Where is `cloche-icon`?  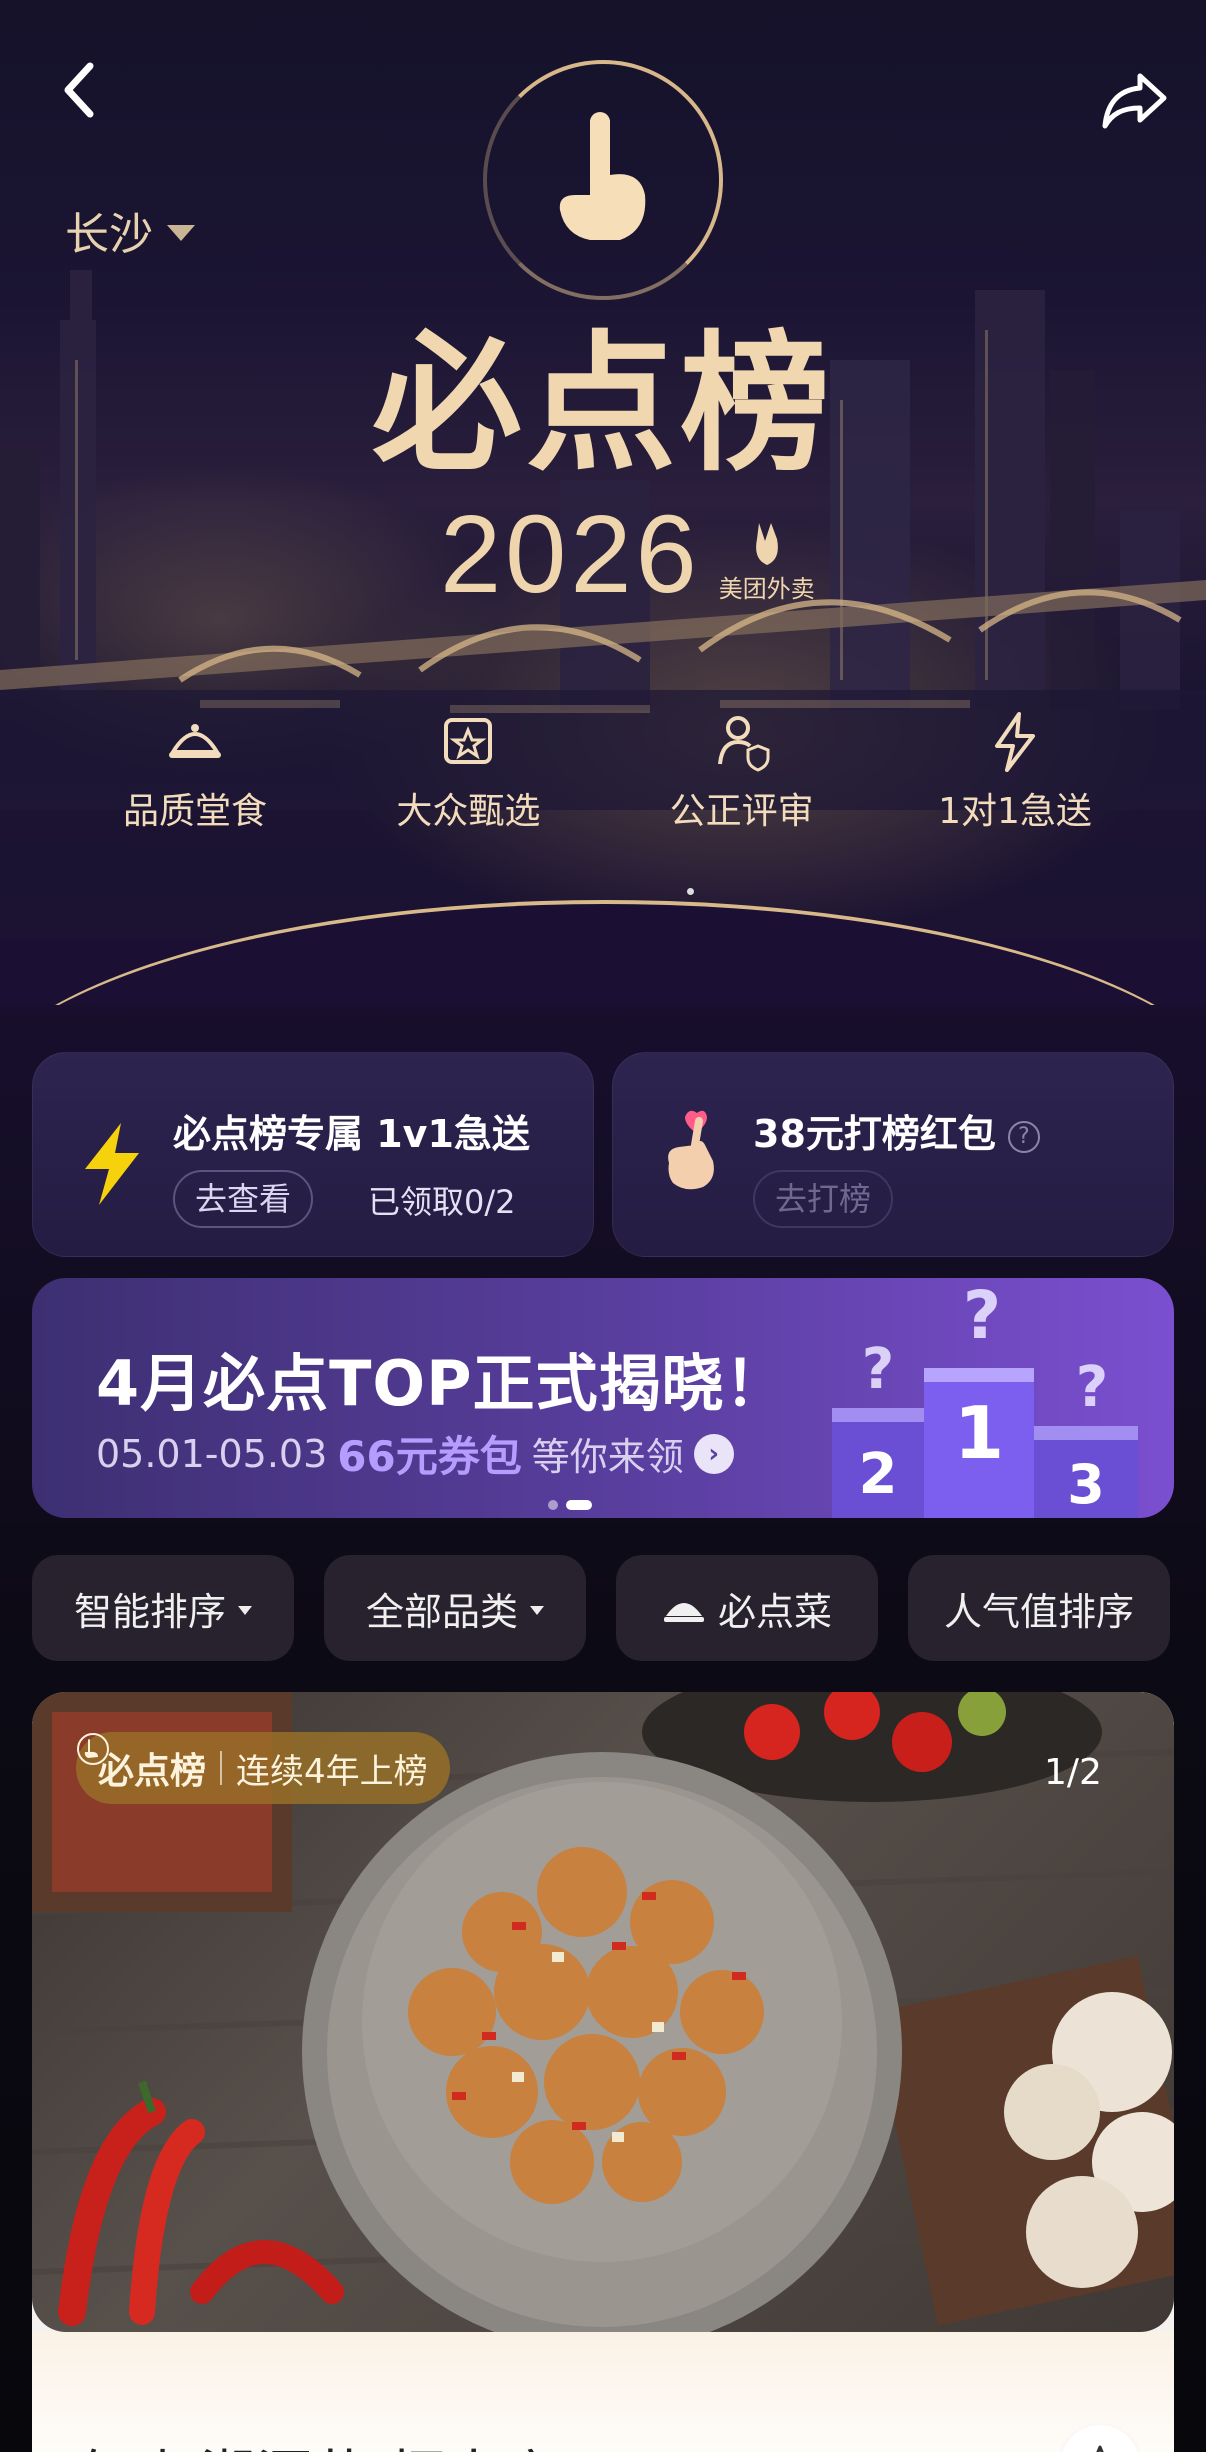
cloche-icon is located at coordinates (683, 1612).